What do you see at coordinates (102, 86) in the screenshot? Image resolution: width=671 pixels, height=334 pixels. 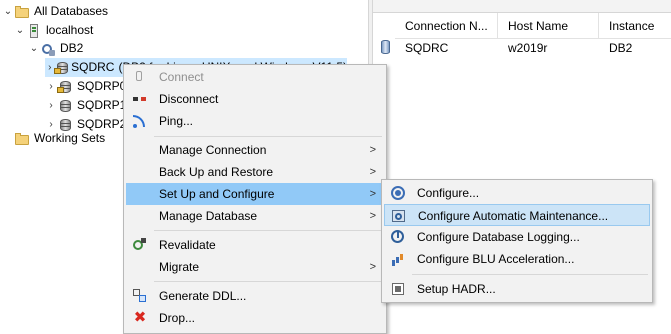 I see `tree-node-label: SQDRP0` at bounding box center [102, 86].